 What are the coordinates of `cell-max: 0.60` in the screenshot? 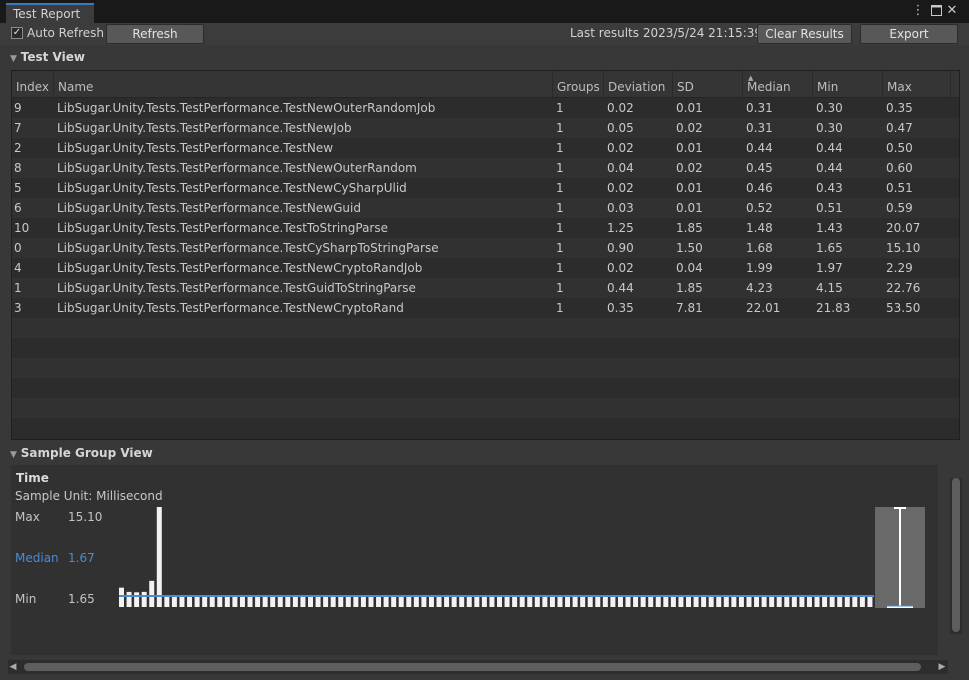 It's located at (899, 168).